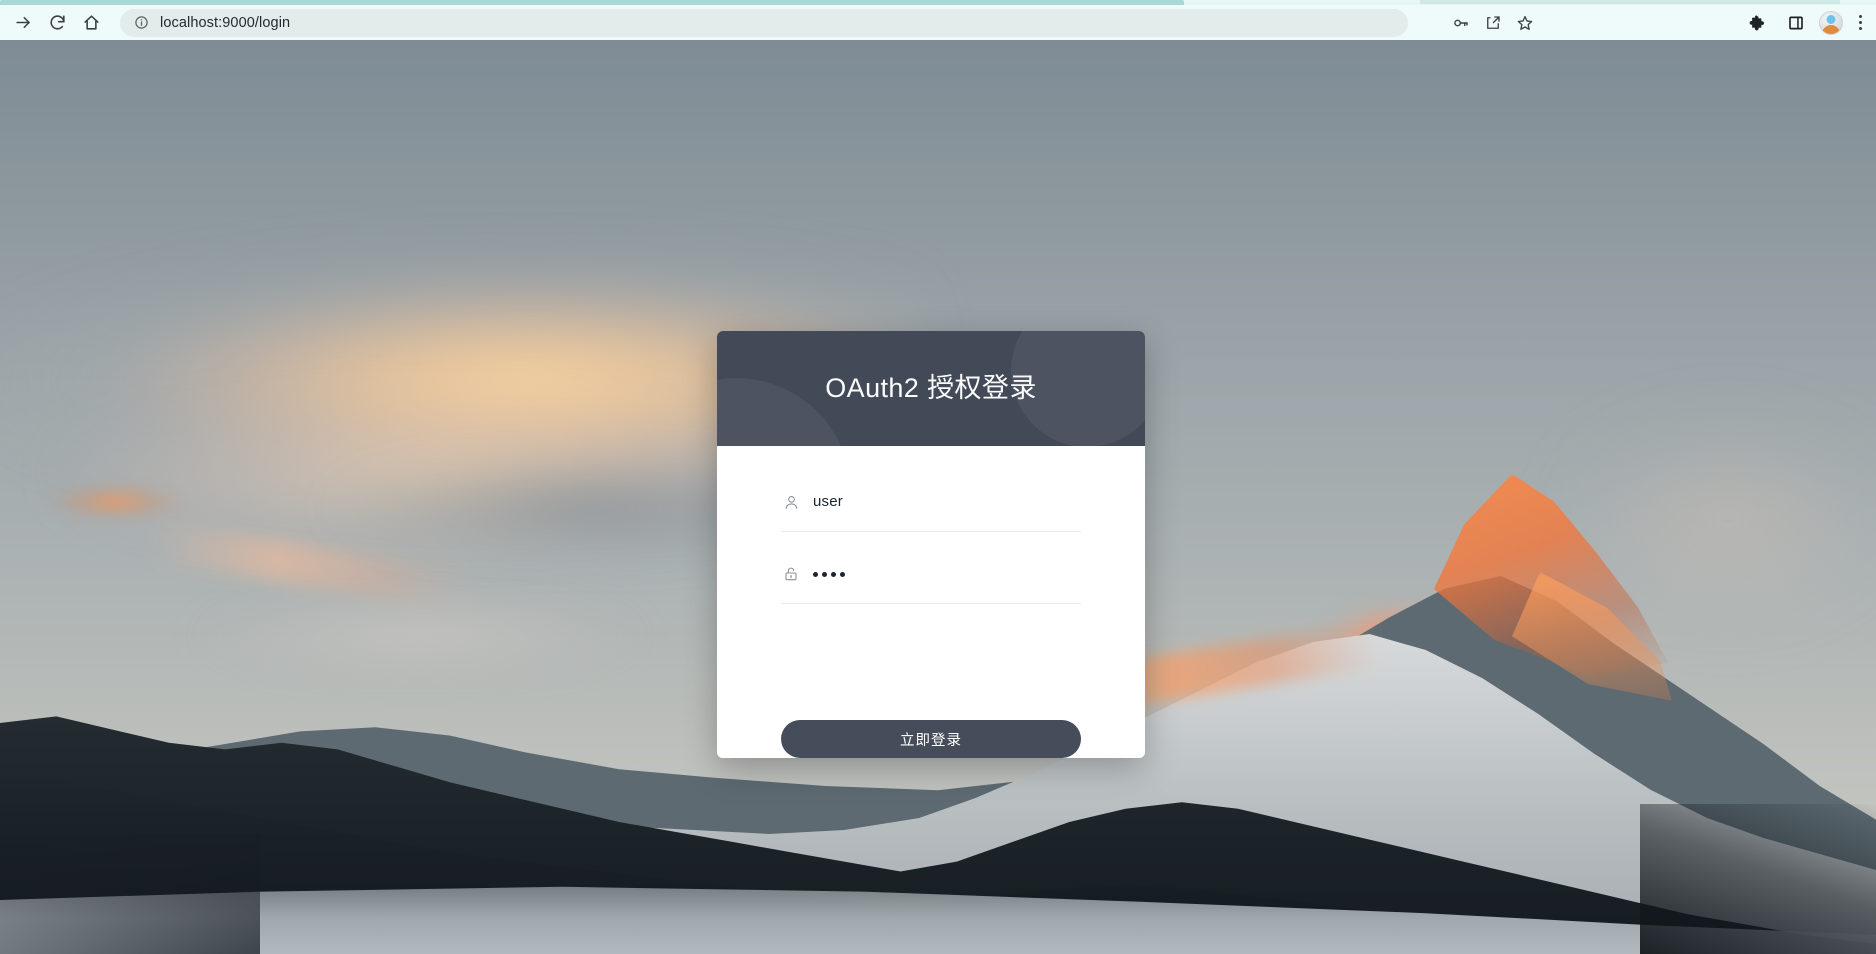 The height and width of the screenshot is (954, 1876). I want to click on password-field-underline, so click(931, 603).